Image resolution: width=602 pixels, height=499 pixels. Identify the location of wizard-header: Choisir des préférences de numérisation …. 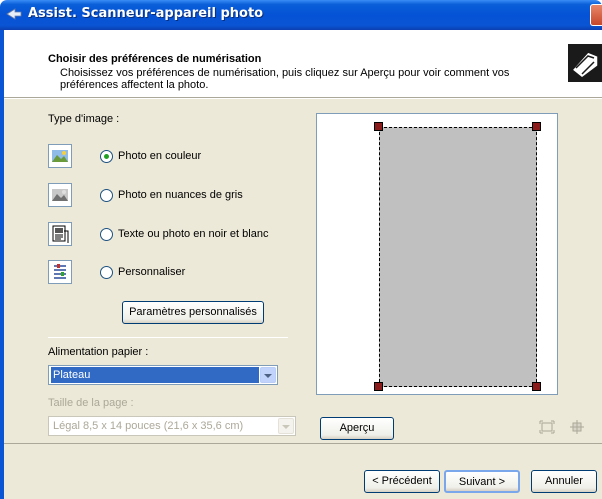
(303, 64).